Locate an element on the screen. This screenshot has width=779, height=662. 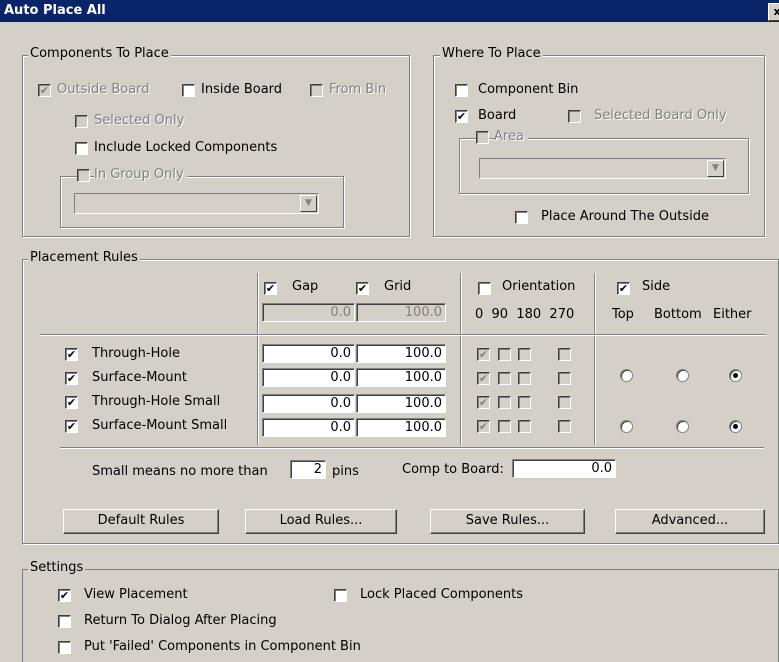
surface-mount-small-checkbox: ✔ is located at coordinates (71, 426).